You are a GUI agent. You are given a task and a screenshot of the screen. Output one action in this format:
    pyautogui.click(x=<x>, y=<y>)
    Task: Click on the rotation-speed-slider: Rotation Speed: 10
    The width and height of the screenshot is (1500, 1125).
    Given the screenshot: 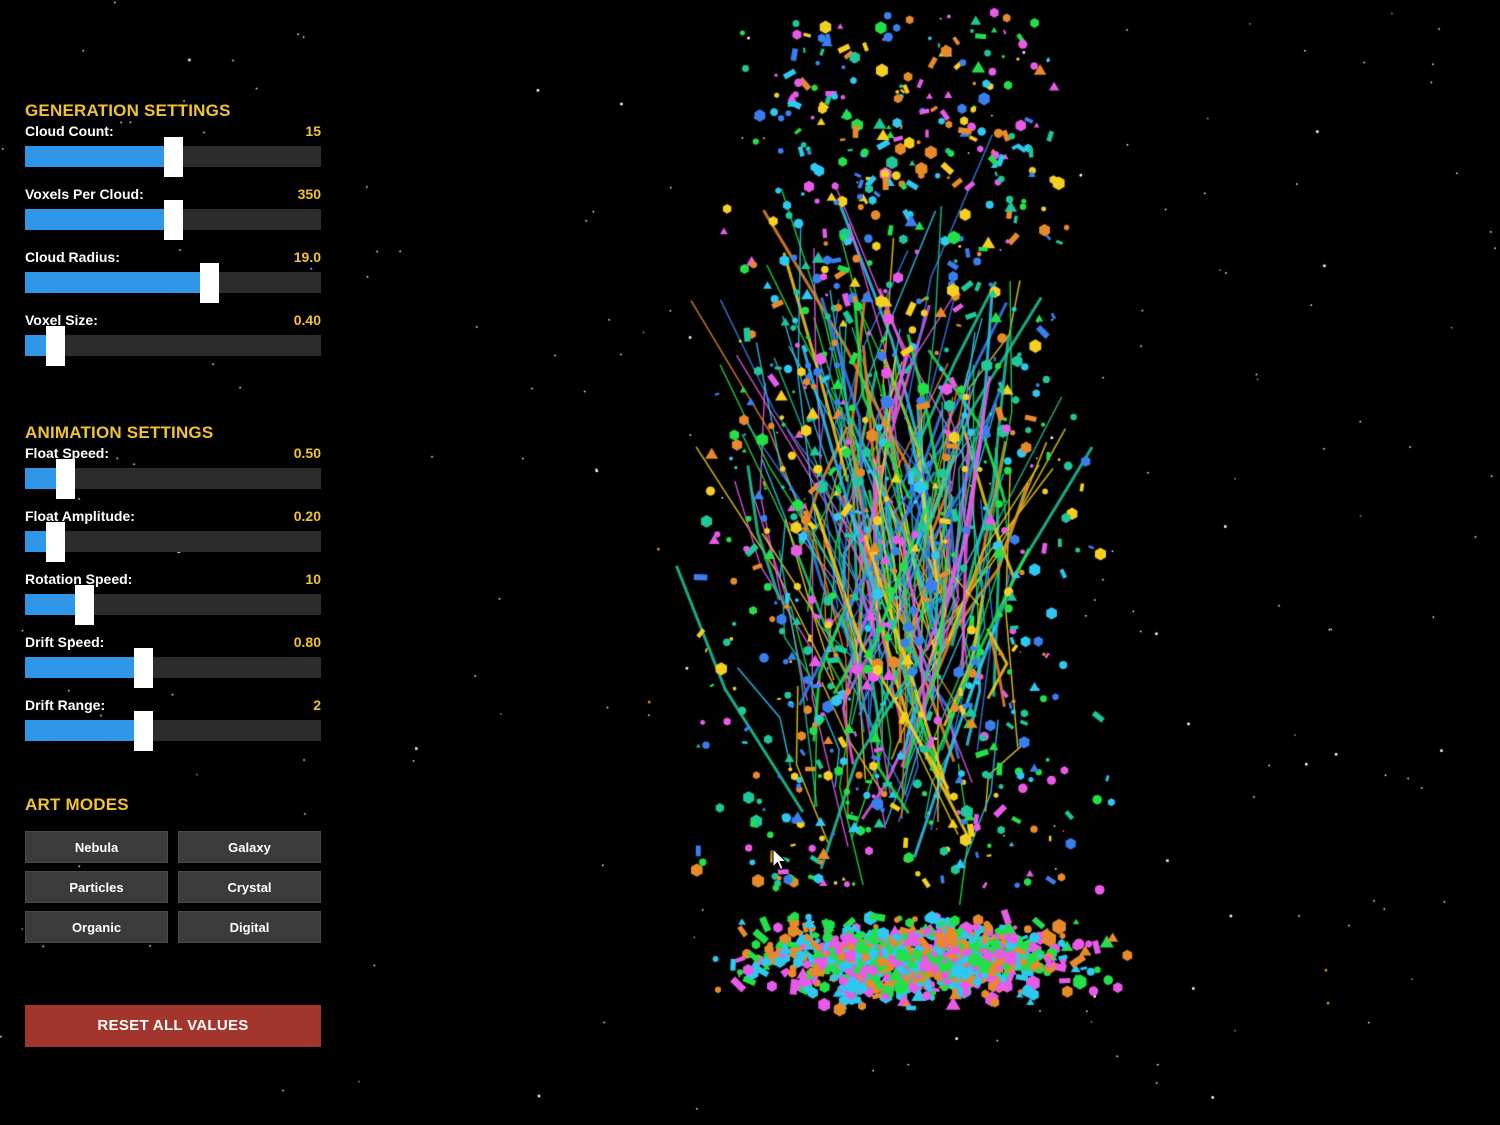 What is the action you would take?
    pyautogui.click(x=173, y=601)
    